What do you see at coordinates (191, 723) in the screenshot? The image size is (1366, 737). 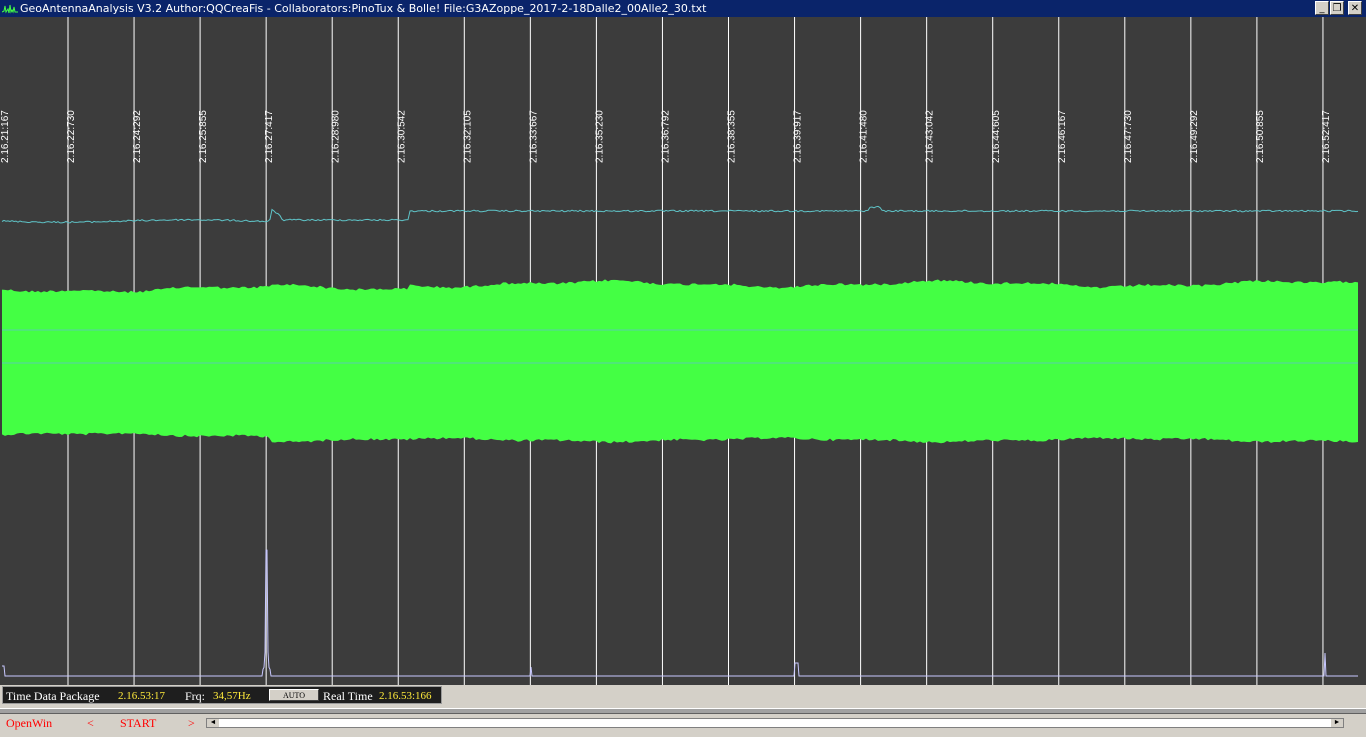 I see `next-button: >` at bounding box center [191, 723].